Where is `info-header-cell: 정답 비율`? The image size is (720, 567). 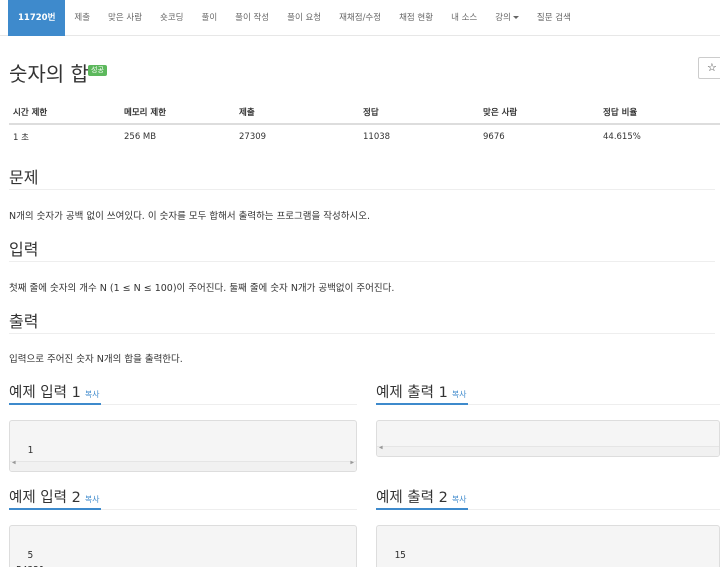 info-header-cell: 정답 비율 is located at coordinates (620, 113).